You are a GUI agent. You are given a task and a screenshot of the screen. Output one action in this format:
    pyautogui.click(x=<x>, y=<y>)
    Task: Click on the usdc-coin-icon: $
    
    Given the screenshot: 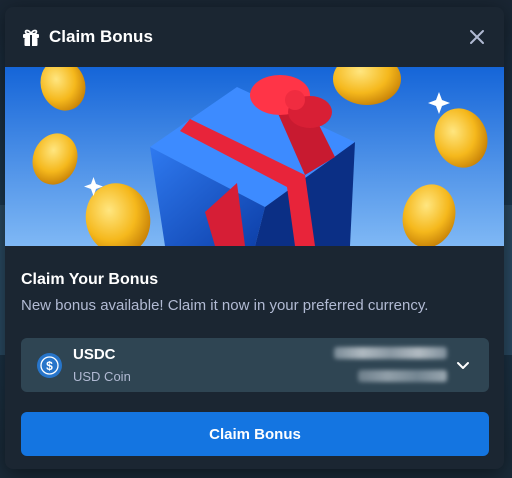 What is the action you would take?
    pyautogui.click(x=49, y=365)
    